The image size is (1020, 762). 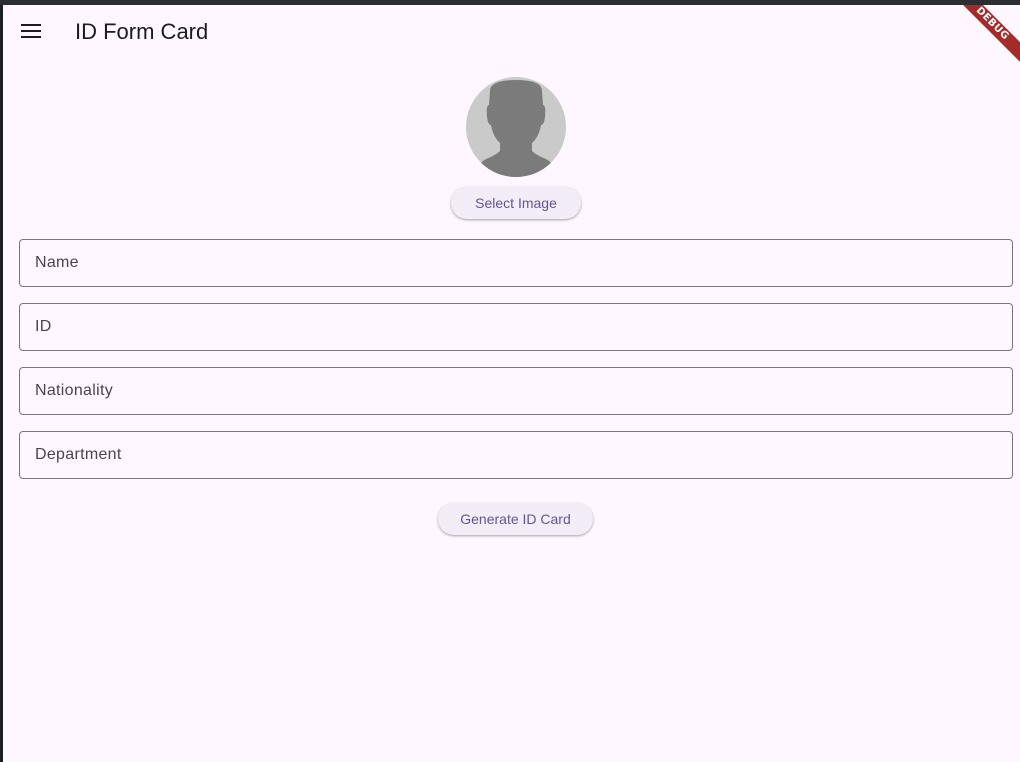 I want to click on person-silhouette-icon, so click(x=516, y=128).